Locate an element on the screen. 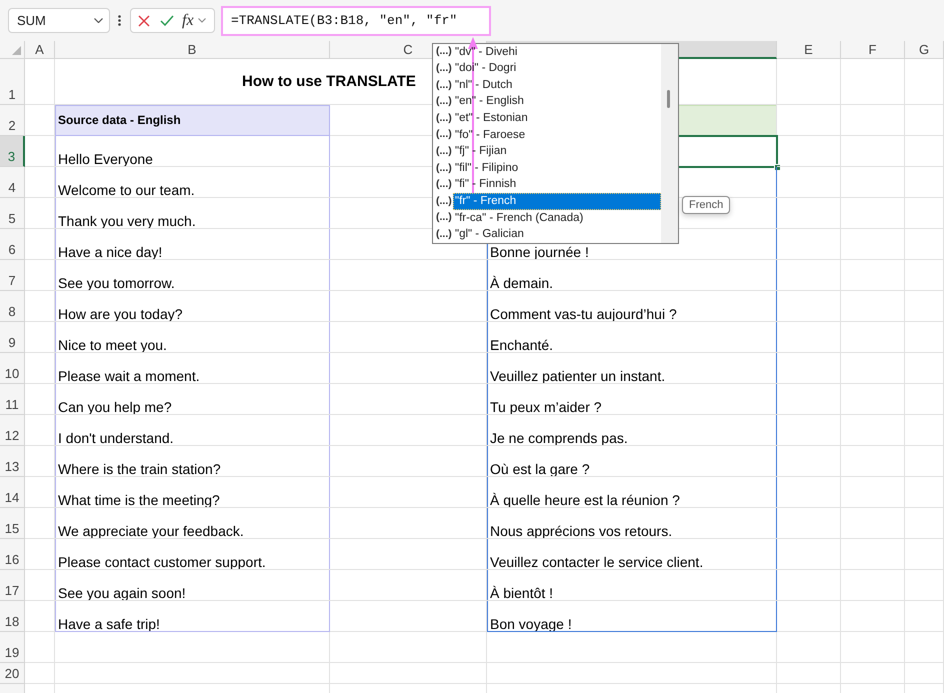 The image size is (944, 693). table-cell: See you again soon! is located at coordinates (122, 593).